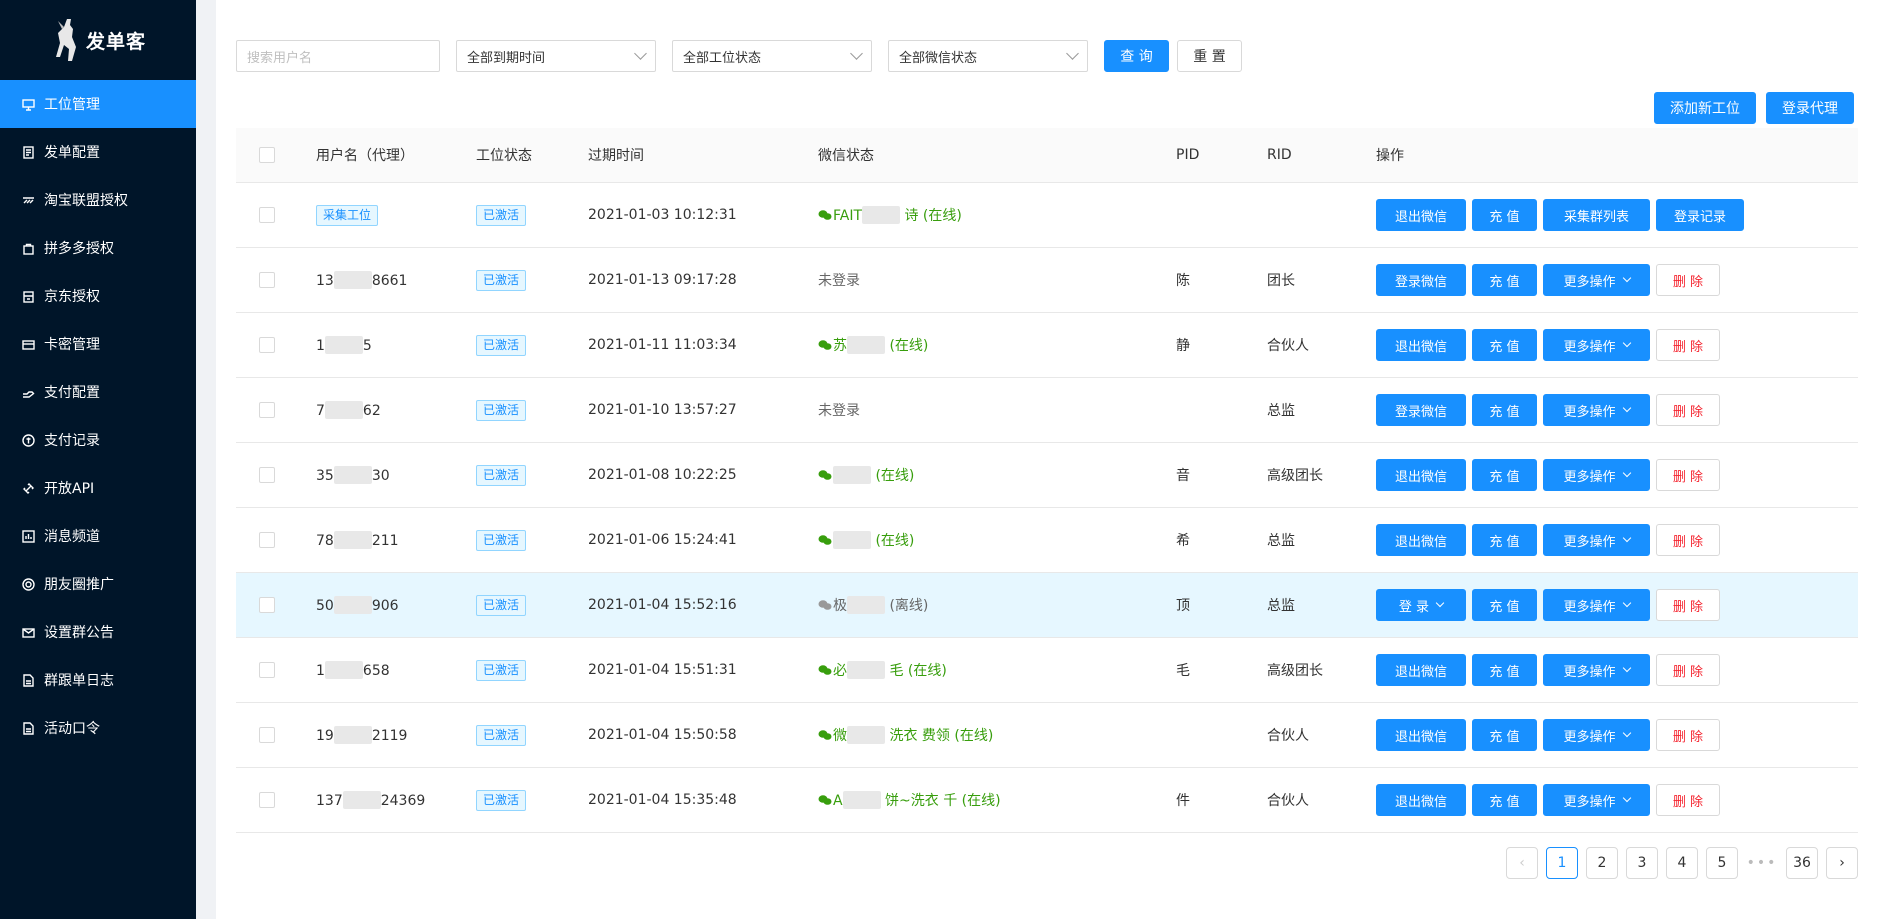 Image resolution: width=1882 pixels, height=919 pixels. What do you see at coordinates (1295, 476) in the screenshot?
I see `cell-rid: 高级团长` at bounding box center [1295, 476].